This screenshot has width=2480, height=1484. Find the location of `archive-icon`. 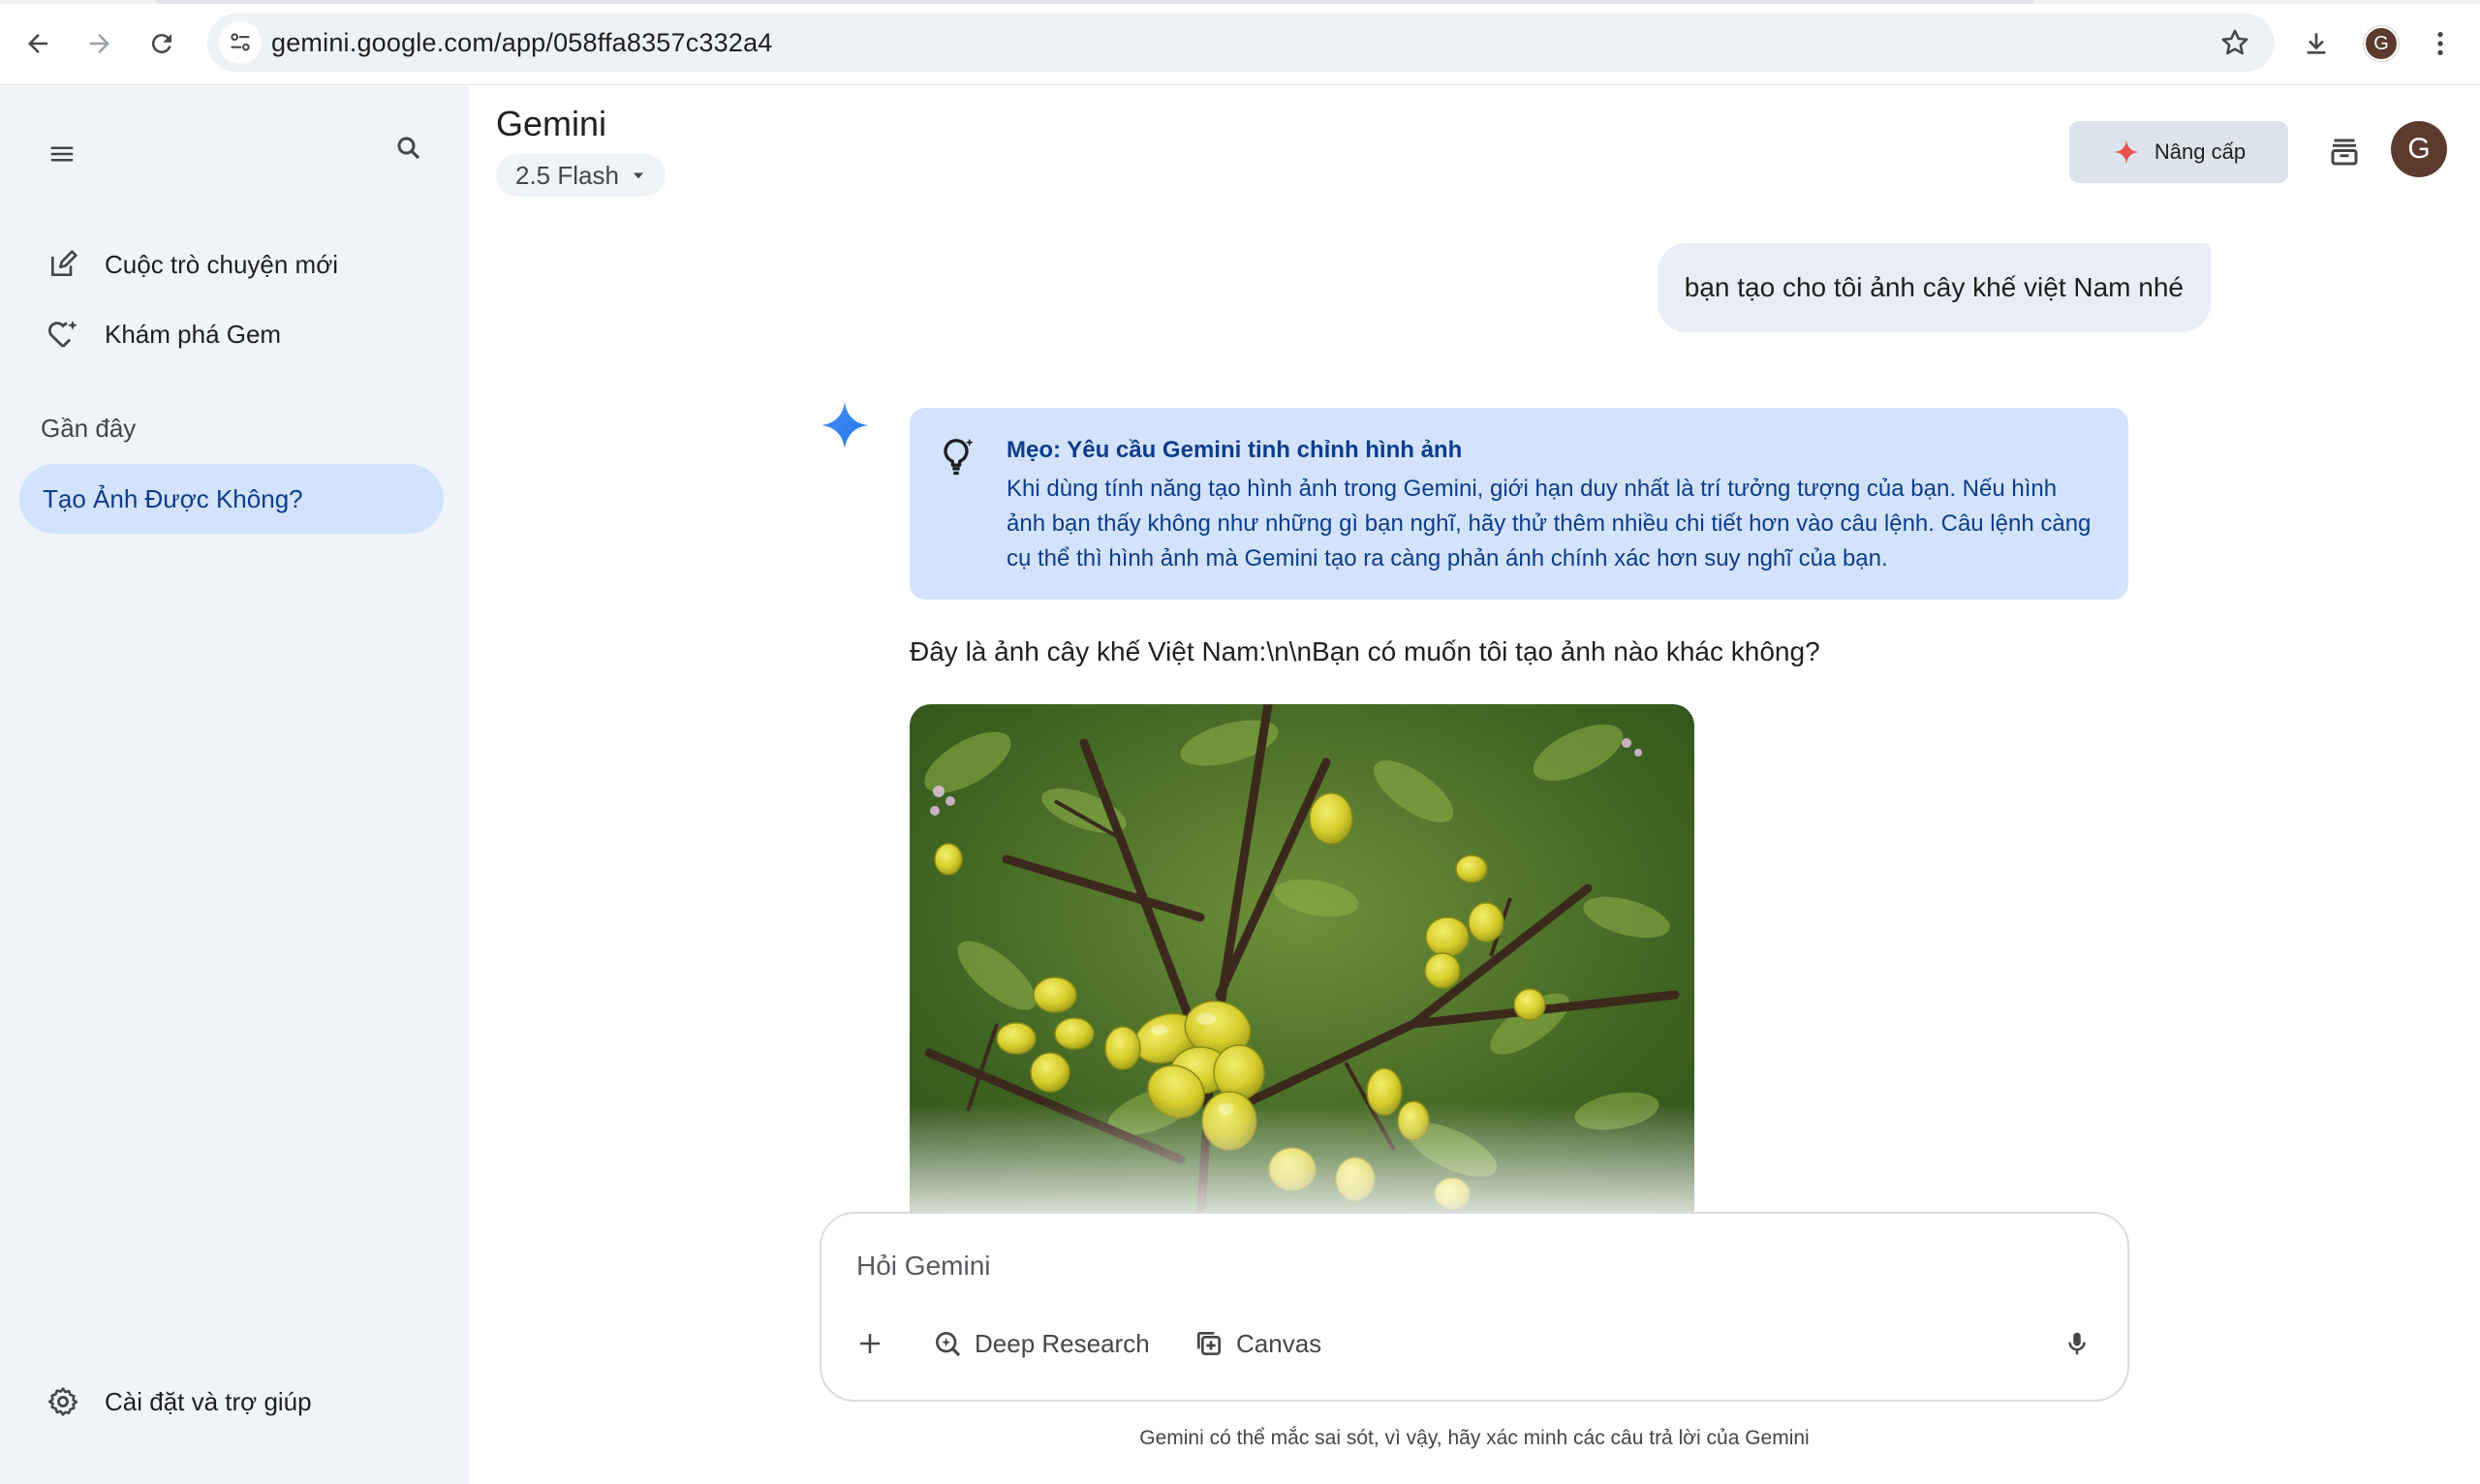

archive-icon is located at coordinates (2344, 152).